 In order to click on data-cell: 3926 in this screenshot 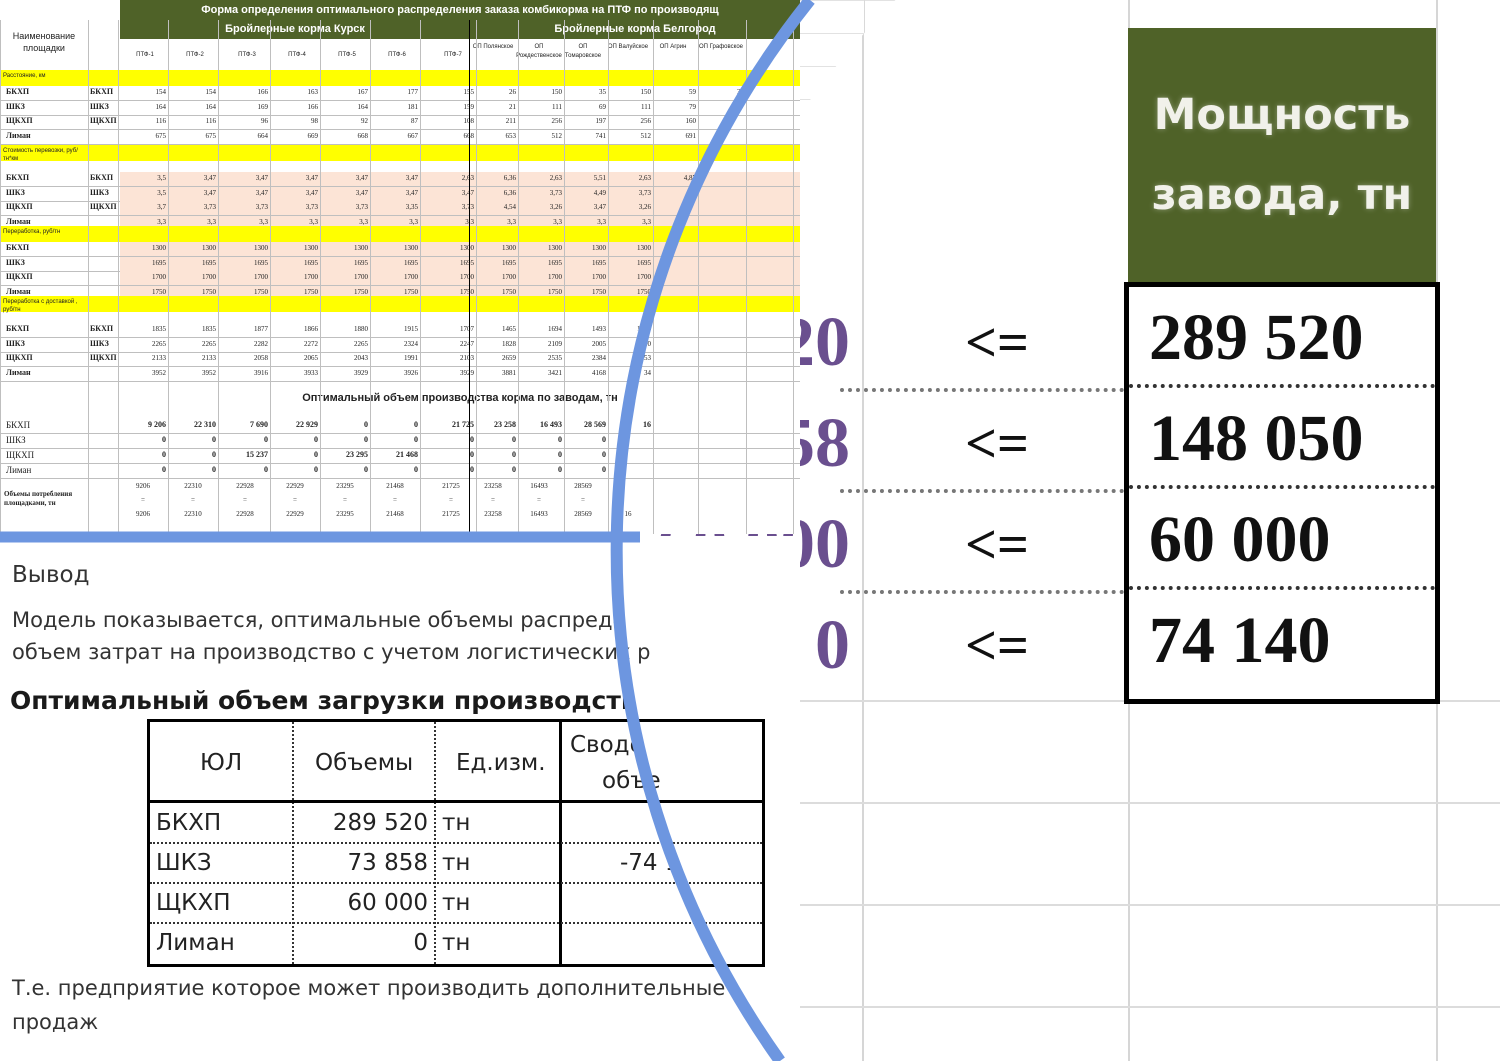, I will do `click(395, 373)`.